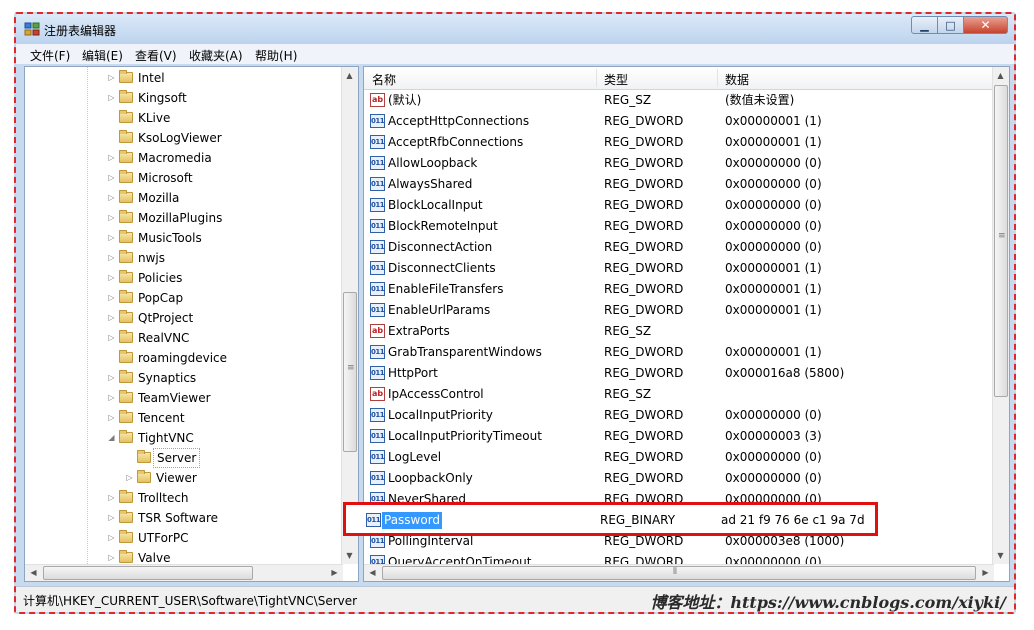 This screenshot has width=1034, height=630. I want to click on value-name: Password, so click(412, 520).